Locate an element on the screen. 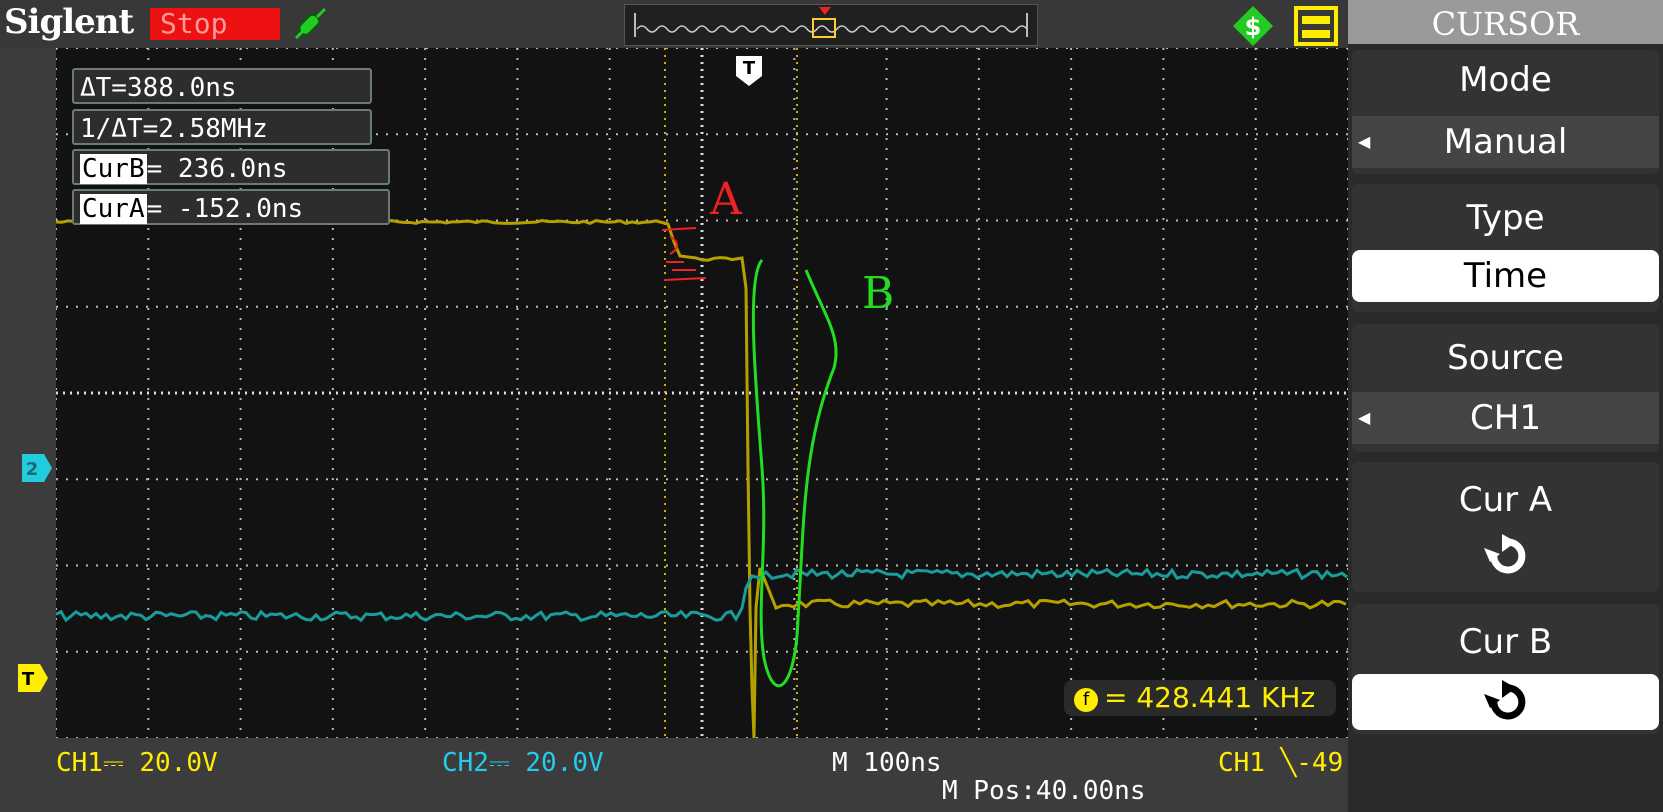 The width and height of the screenshot is (1663, 812). source-label: Source is located at coordinates (1505, 358).